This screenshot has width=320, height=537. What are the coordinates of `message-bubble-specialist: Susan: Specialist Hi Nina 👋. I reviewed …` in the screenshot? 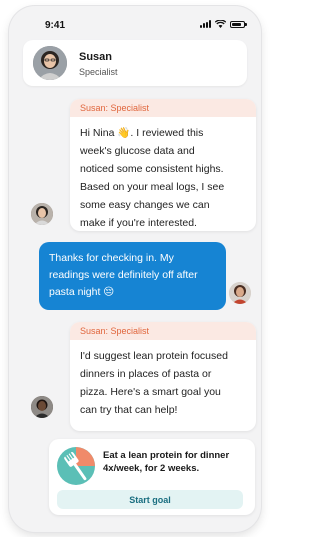 It's located at (163, 165).